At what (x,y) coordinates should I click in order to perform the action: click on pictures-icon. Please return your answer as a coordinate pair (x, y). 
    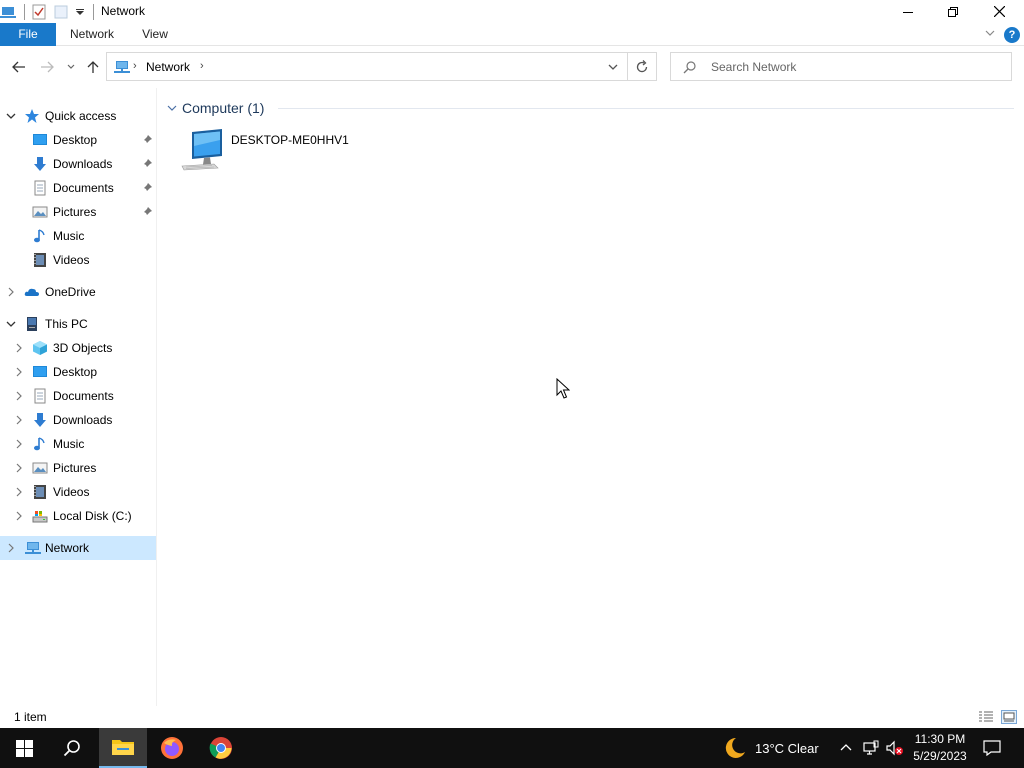
    Looking at the image, I should click on (40, 468).